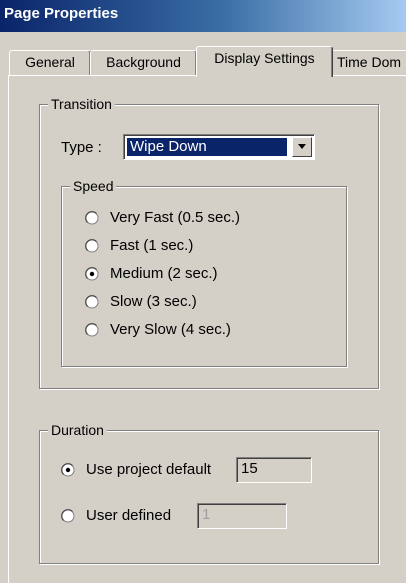 The image size is (406, 583). What do you see at coordinates (149, 469) in the screenshot?
I see `use-project-default-label: Use project default` at bounding box center [149, 469].